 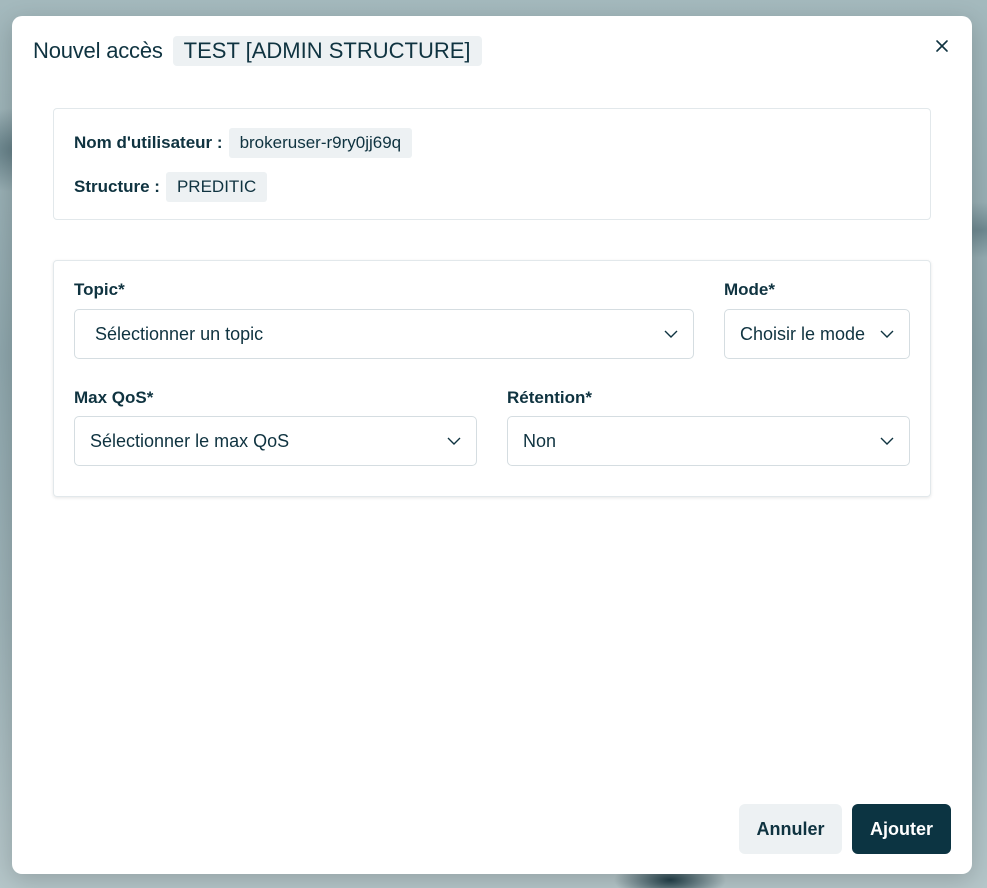 What do you see at coordinates (117, 186) in the screenshot?
I see `structure-label: Structure :` at bounding box center [117, 186].